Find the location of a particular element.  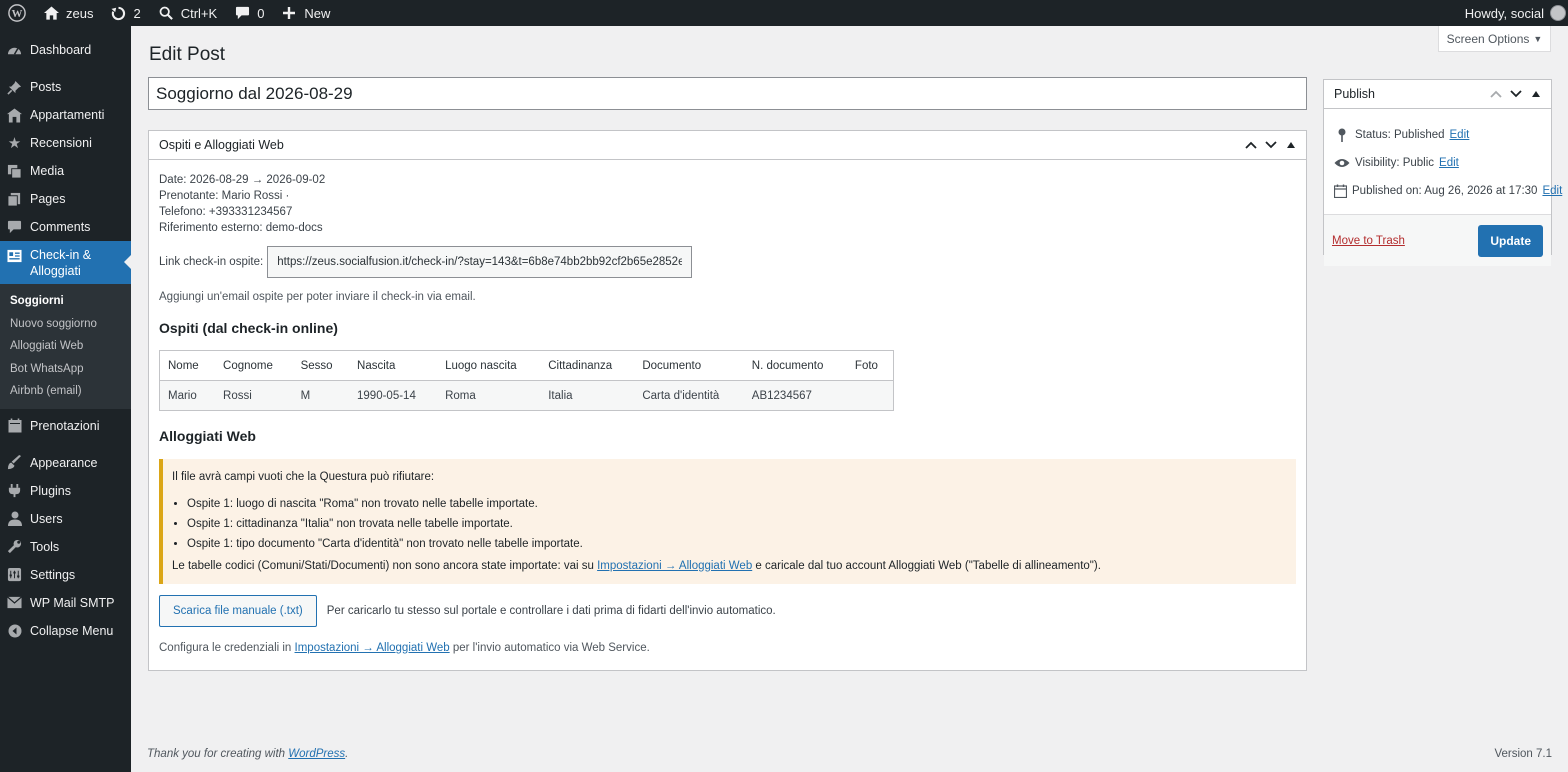

footer-version: Version 7.1 is located at coordinates (1523, 754).